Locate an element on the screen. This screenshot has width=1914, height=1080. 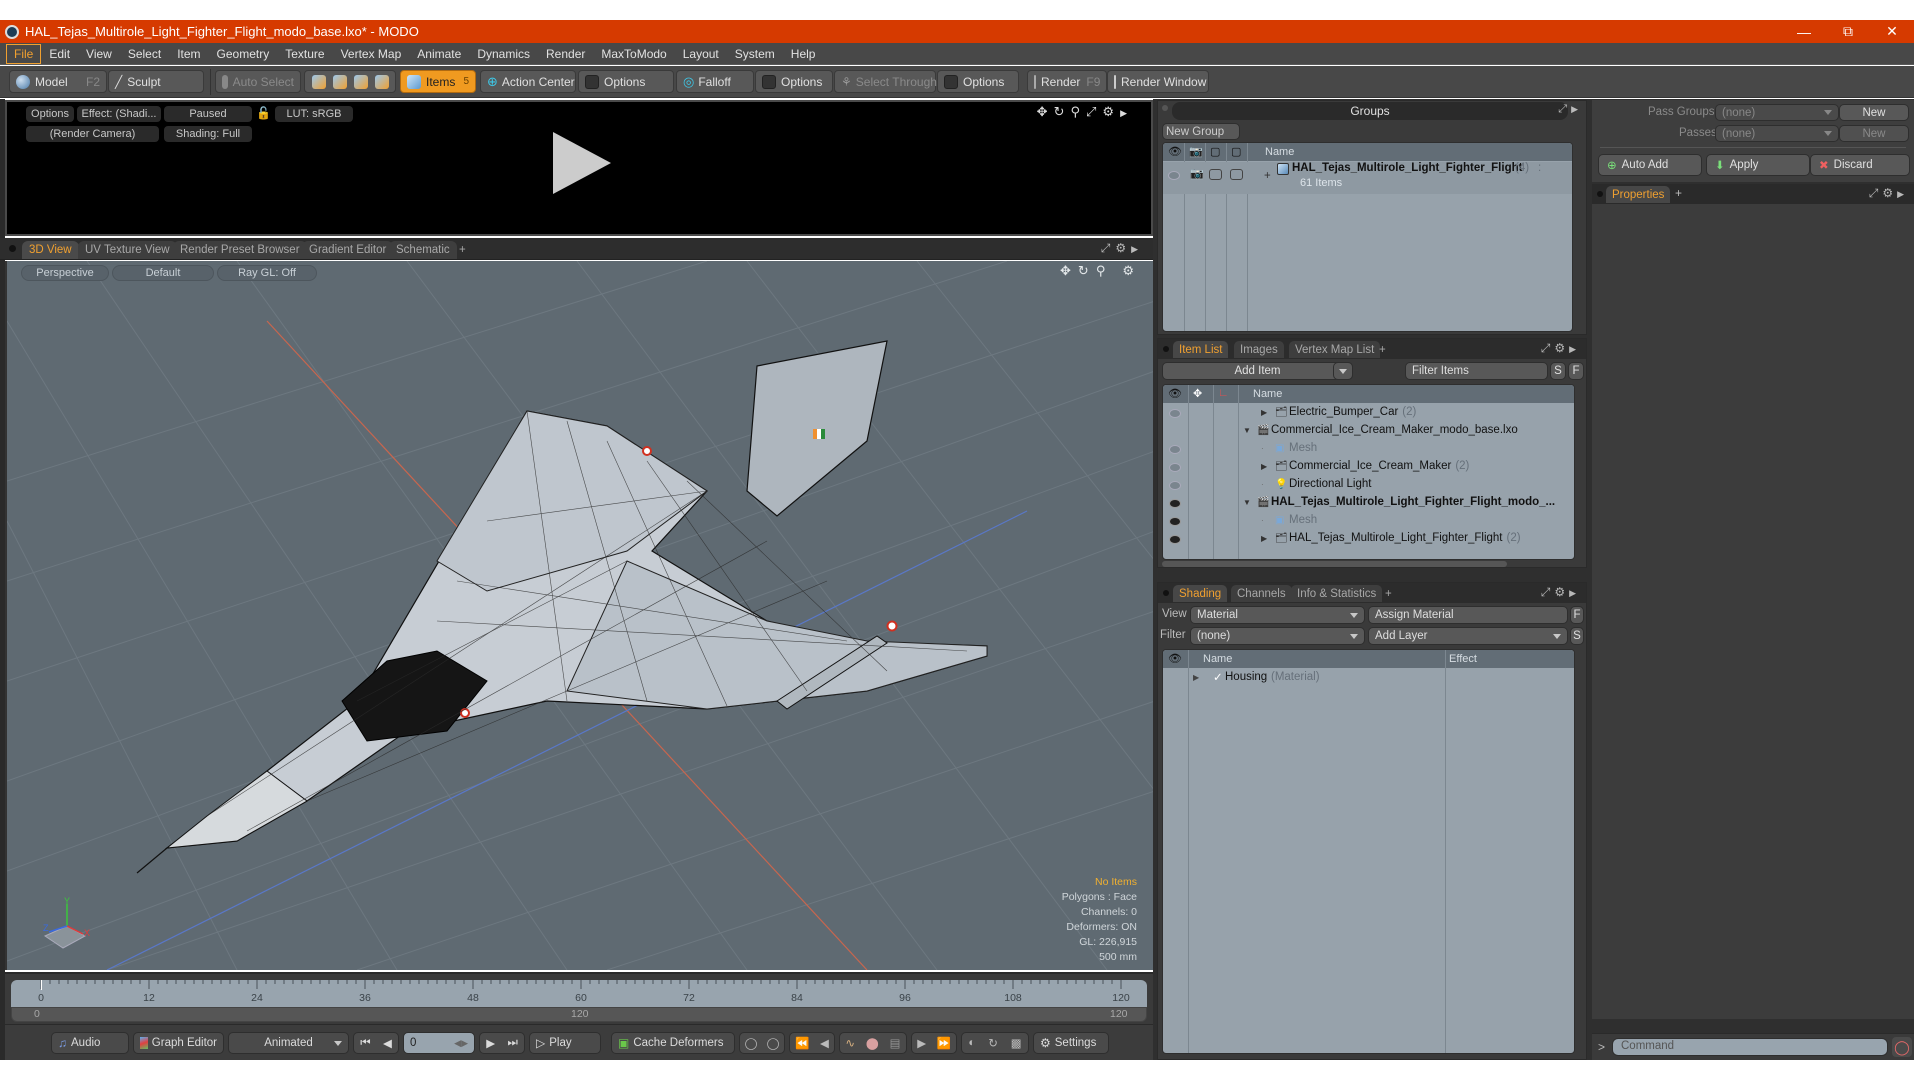
action-center-options-button: Options is located at coordinates (626, 81).